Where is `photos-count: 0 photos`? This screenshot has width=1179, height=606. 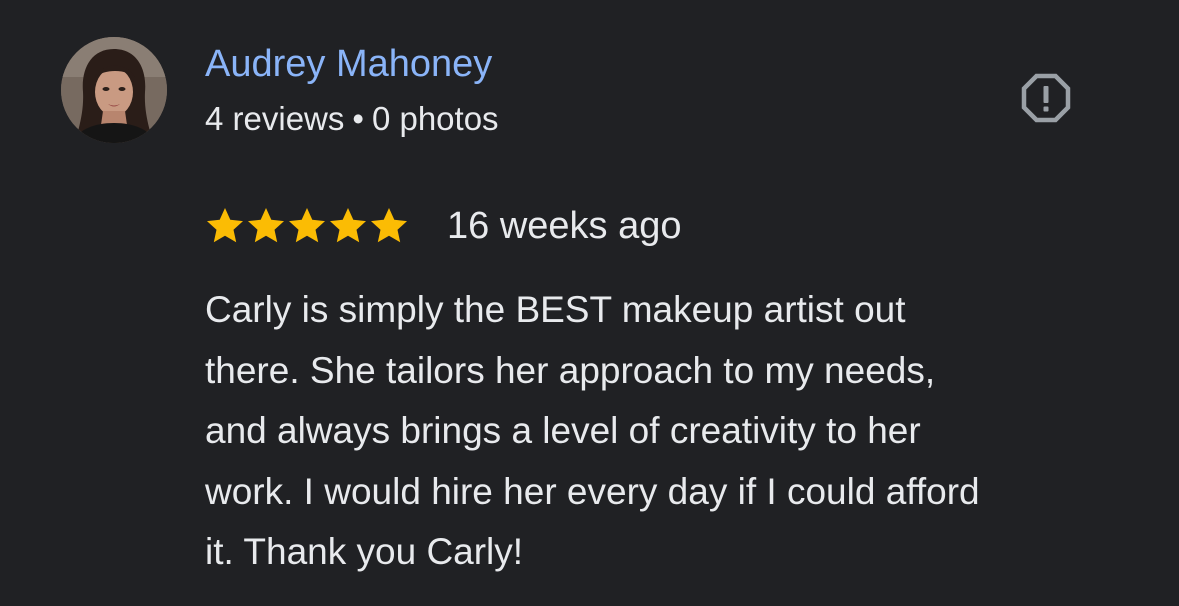
photos-count: 0 photos is located at coordinates (435, 118).